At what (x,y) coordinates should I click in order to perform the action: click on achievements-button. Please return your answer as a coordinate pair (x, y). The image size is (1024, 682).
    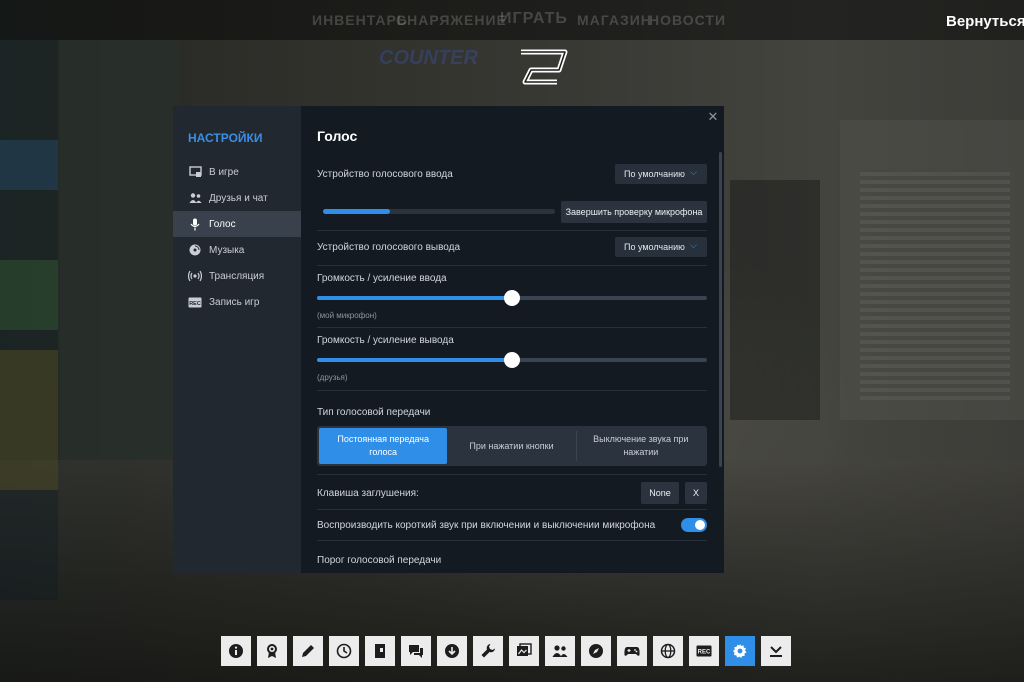
    Looking at the image, I should click on (272, 651).